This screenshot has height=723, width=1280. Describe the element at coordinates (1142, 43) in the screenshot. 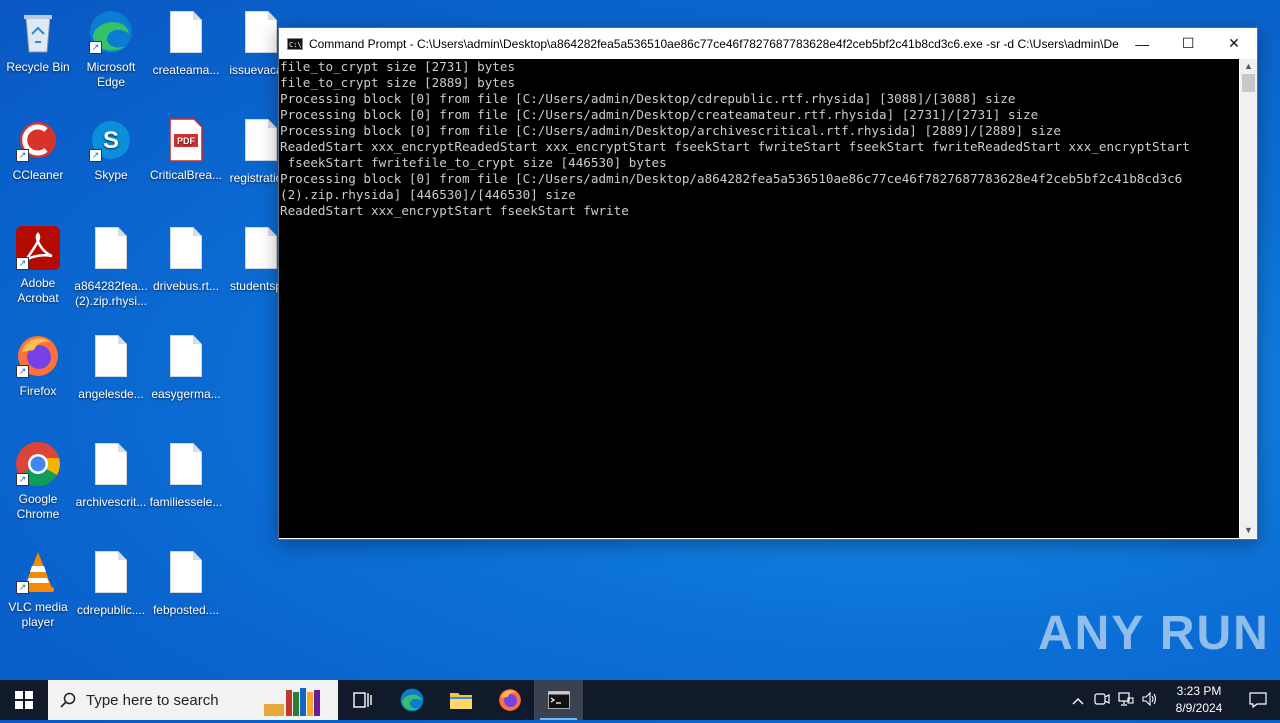

I see `minimize-button: —` at that location.